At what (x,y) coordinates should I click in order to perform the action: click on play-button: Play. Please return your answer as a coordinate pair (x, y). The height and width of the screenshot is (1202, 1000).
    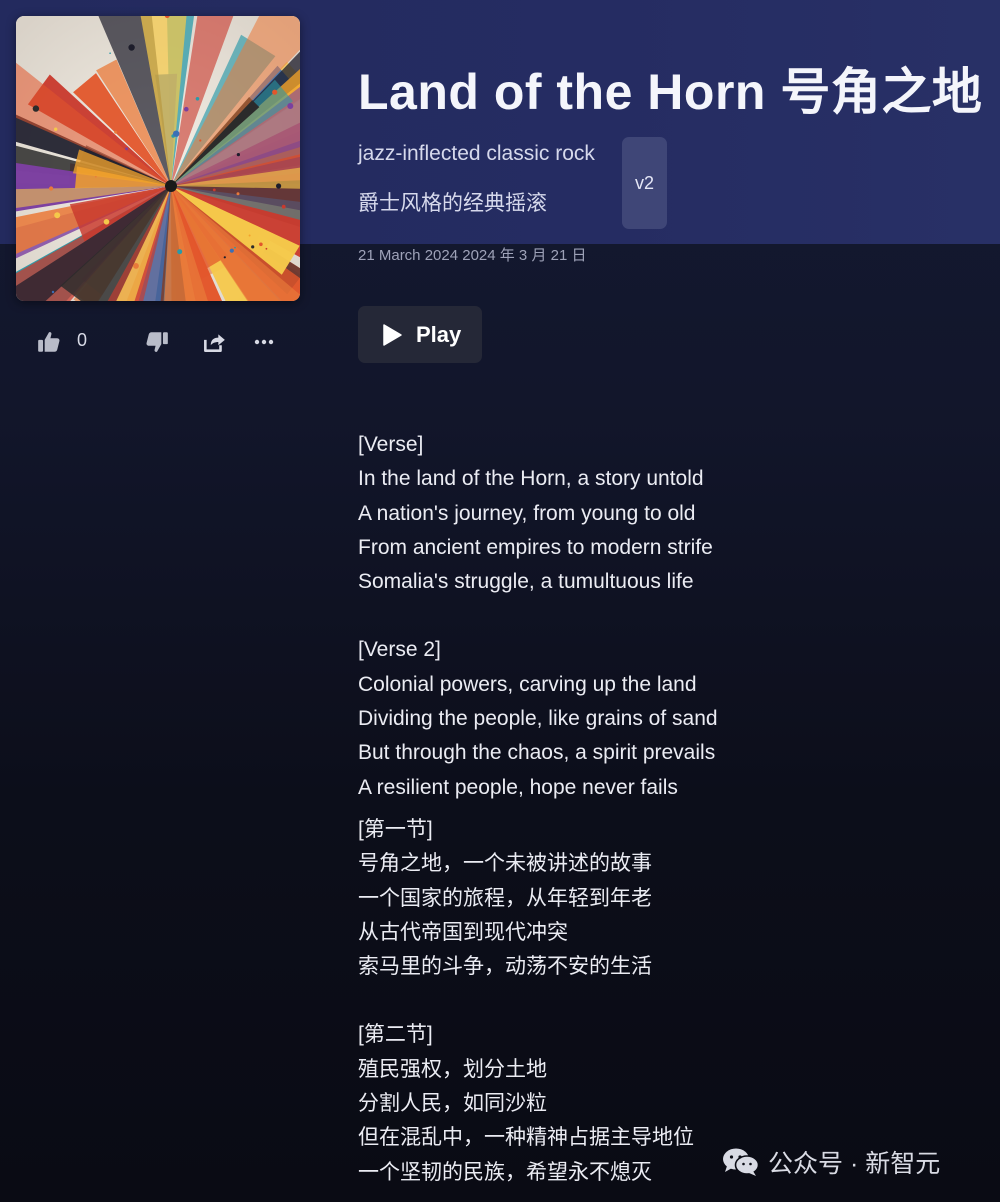
    Looking at the image, I should click on (420, 334).